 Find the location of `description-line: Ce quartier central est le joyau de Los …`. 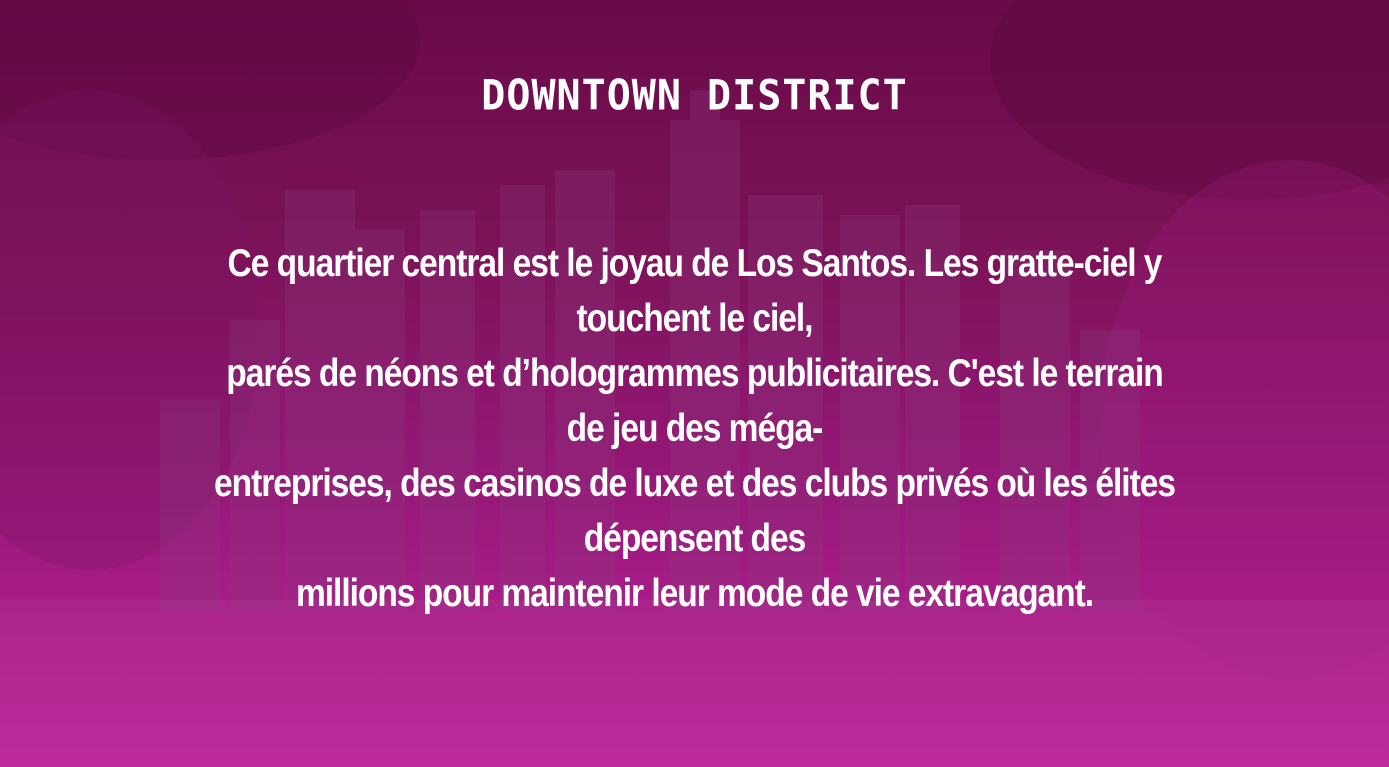

description-line: Ce quartier central est le joyau de Los … is located at coordinates (695, 263).